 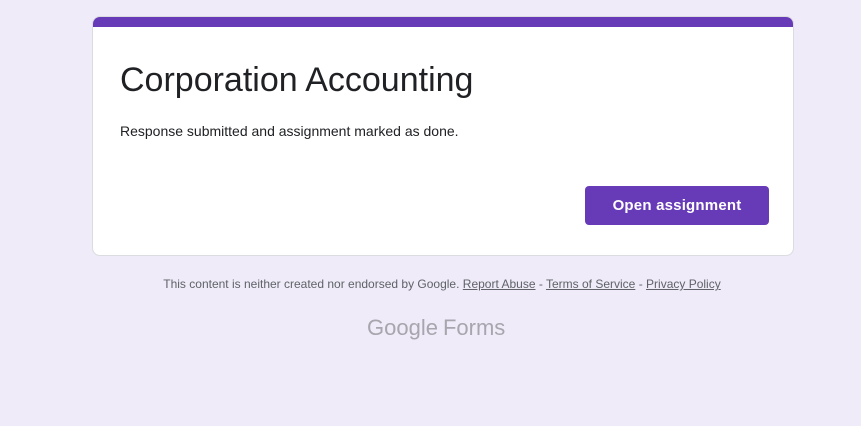 I want to click on forms-wordmark: Forms, so click(x=474, y=327).